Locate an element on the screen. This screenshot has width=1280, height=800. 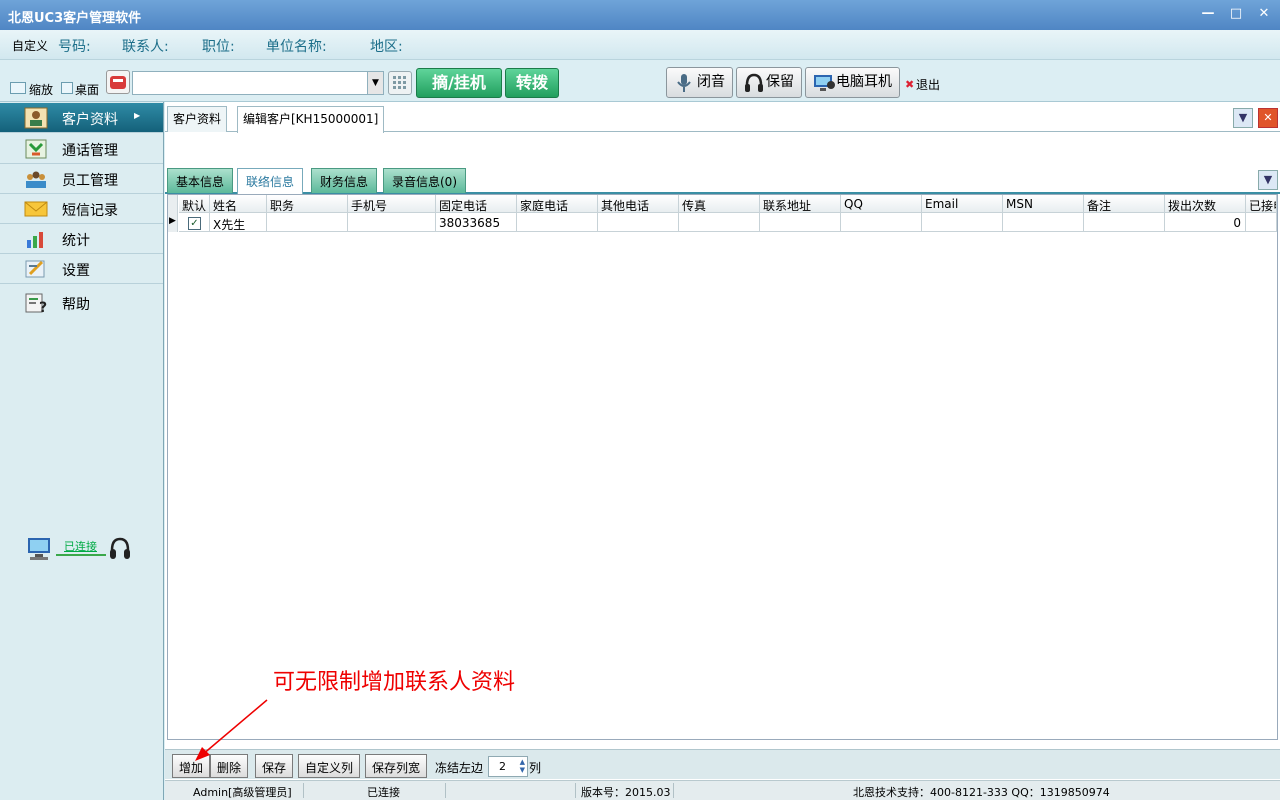
status-support: 北恩技术支持：400-8121-333 QQ：1319850974 is located at coordinates (981, 792).